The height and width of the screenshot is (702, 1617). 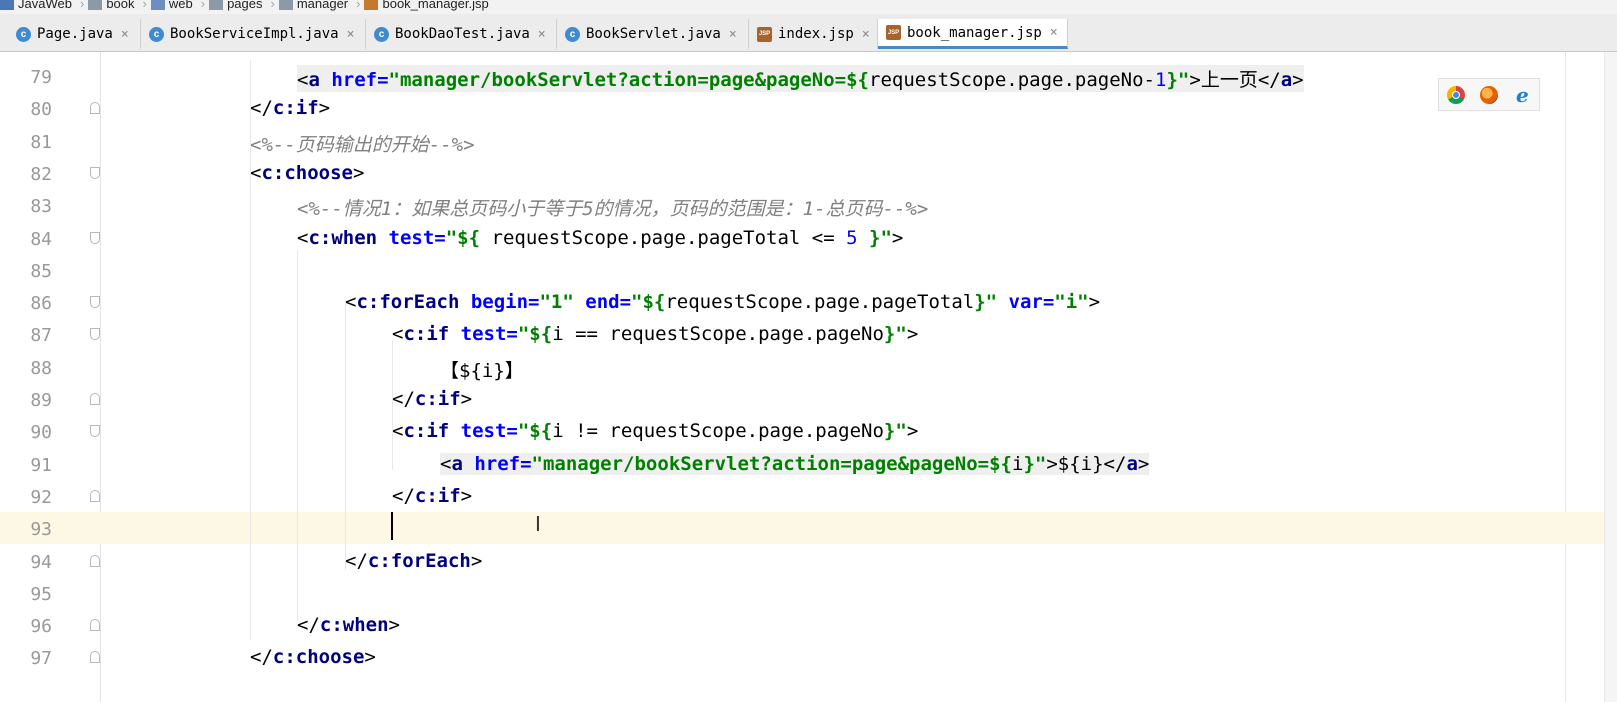 What do you see at coordinates (362, 143) in the screenshot?
I see `code-text: <%--页码输出的开始--%>` at bounding box center [362, 143].